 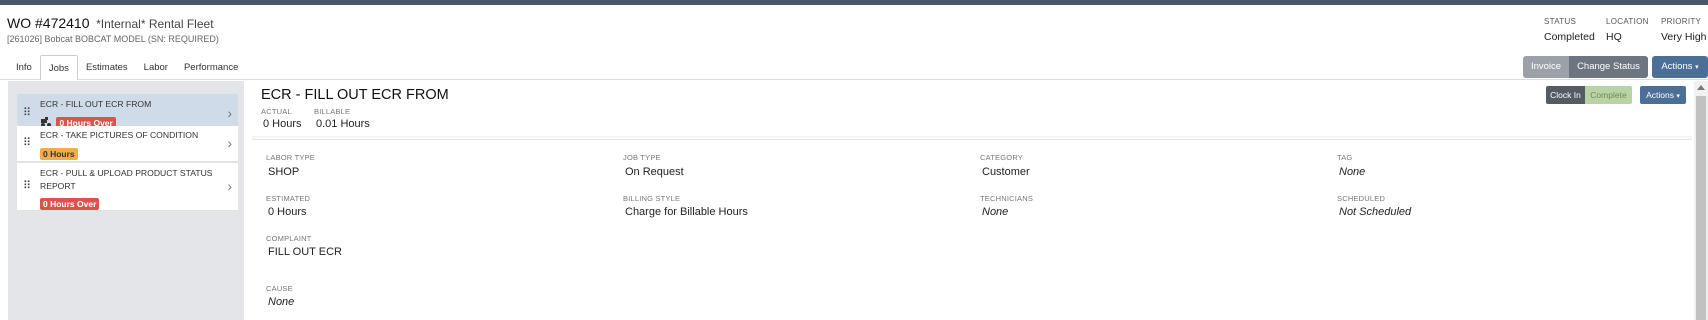 What do you see at coordinates (652, 198) in the screenshot?
I see `billing-style-label: BILLING STYLE` at bounding box center [652, 198].